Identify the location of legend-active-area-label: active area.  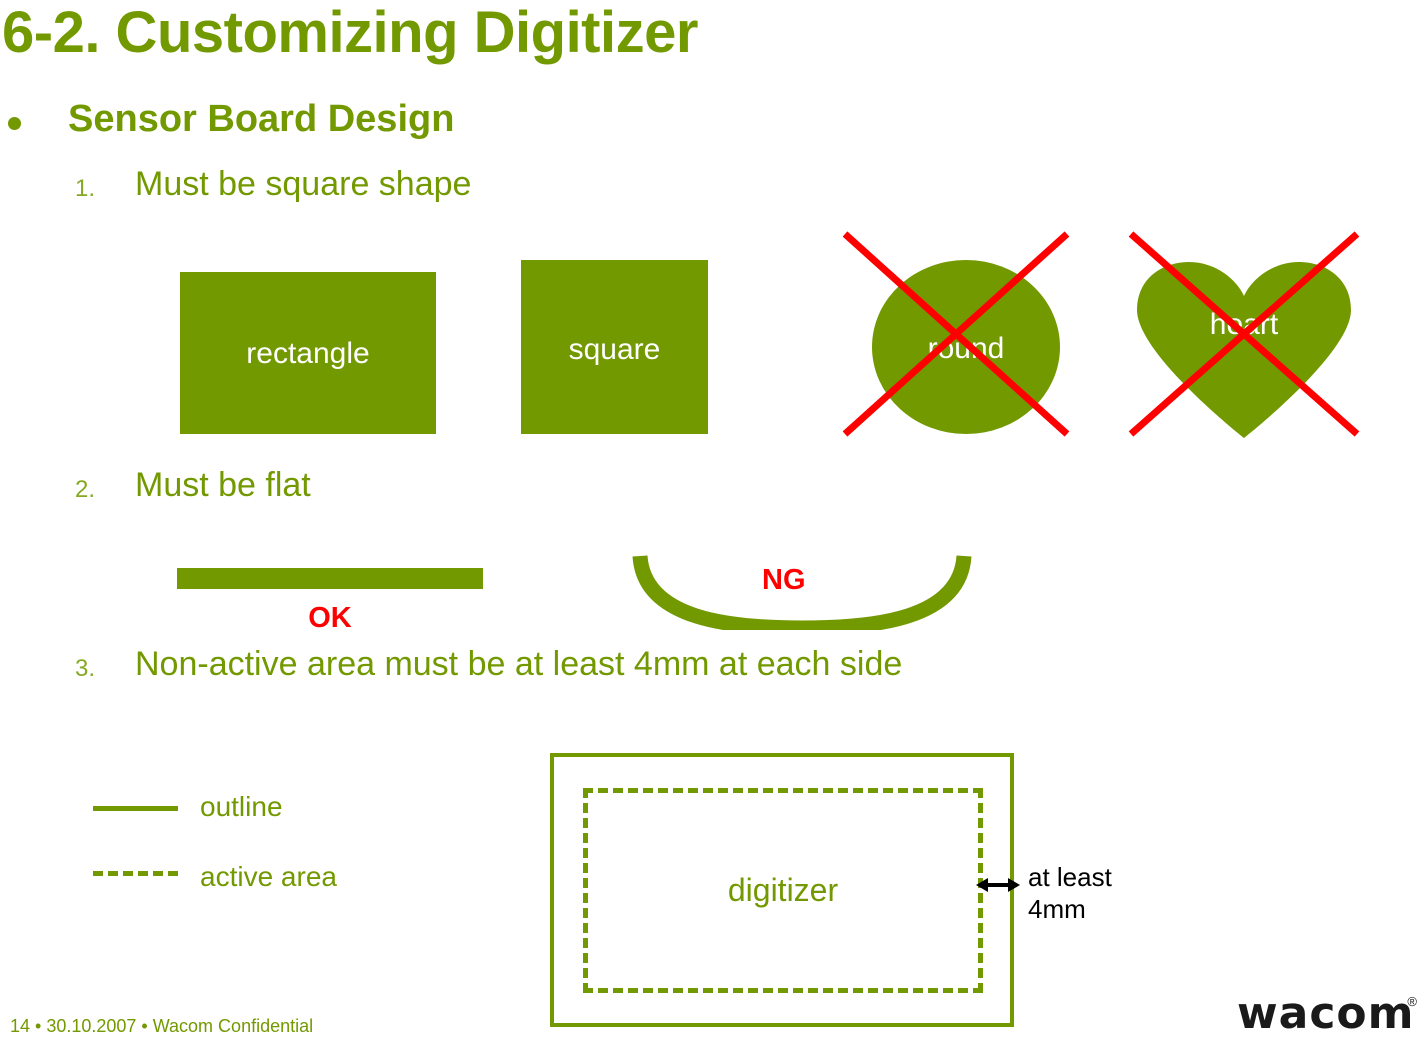
(268, 876).